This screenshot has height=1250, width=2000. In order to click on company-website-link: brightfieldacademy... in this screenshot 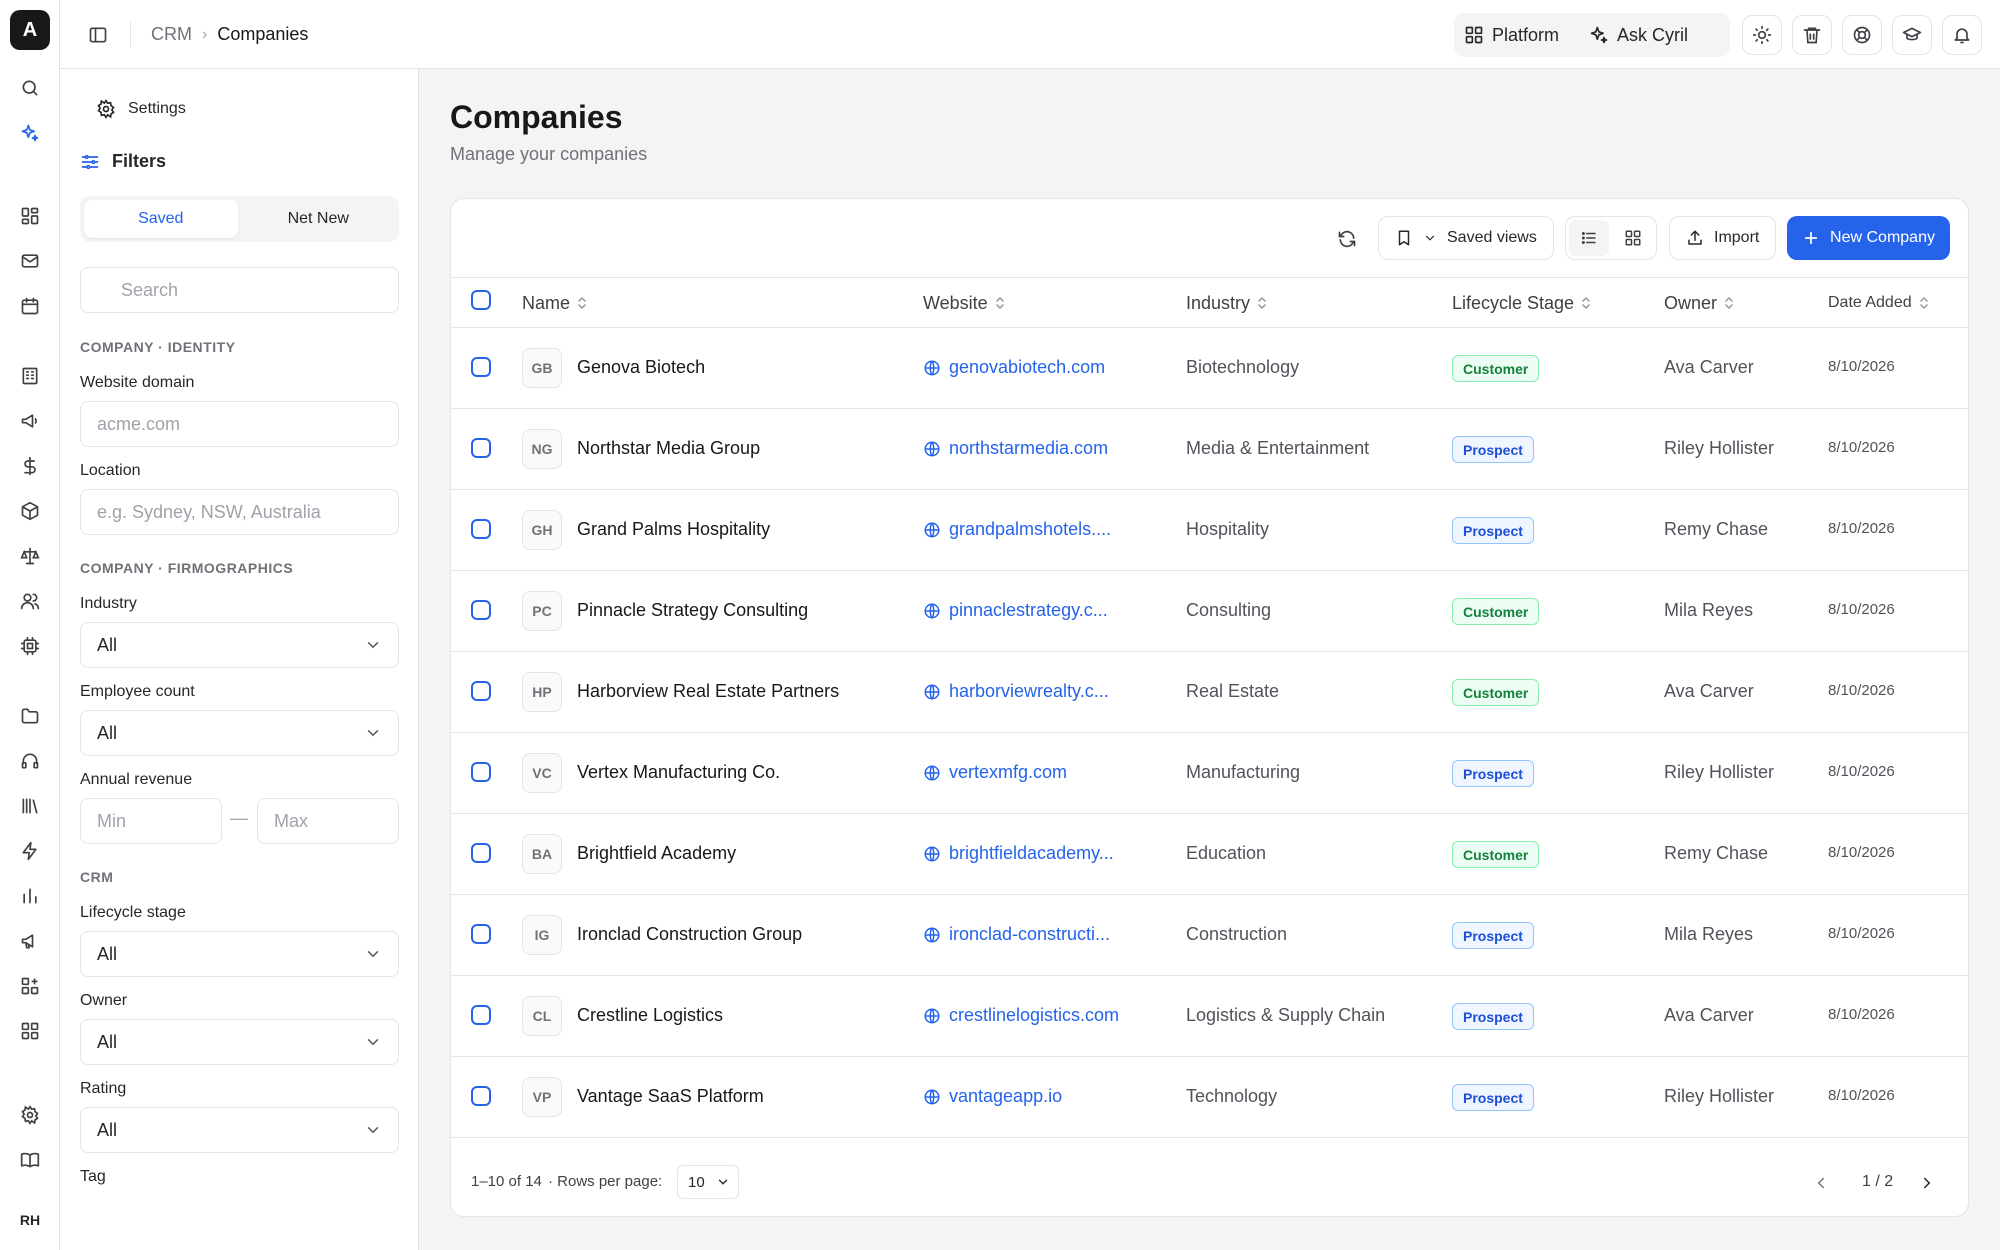, I will do `click(1018, 853)`.